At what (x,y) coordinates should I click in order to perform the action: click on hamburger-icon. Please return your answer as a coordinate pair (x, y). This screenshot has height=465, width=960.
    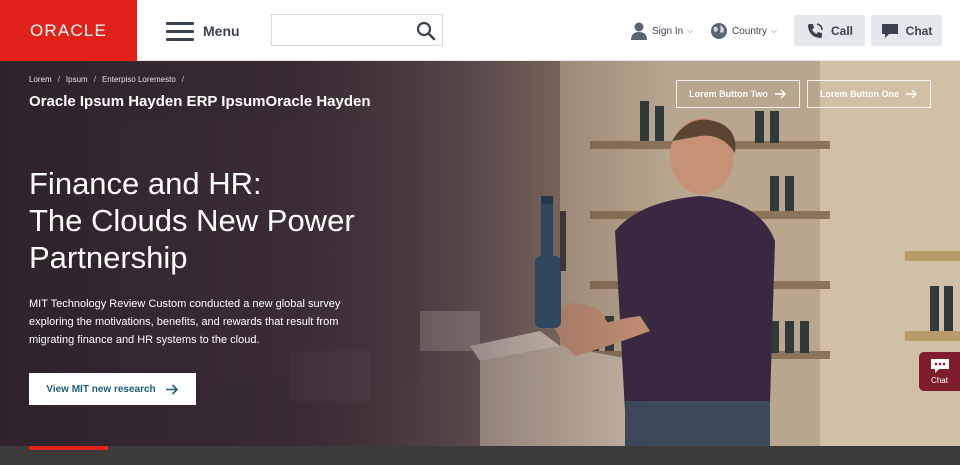
    Looking at the image, I should click on (180, 31).